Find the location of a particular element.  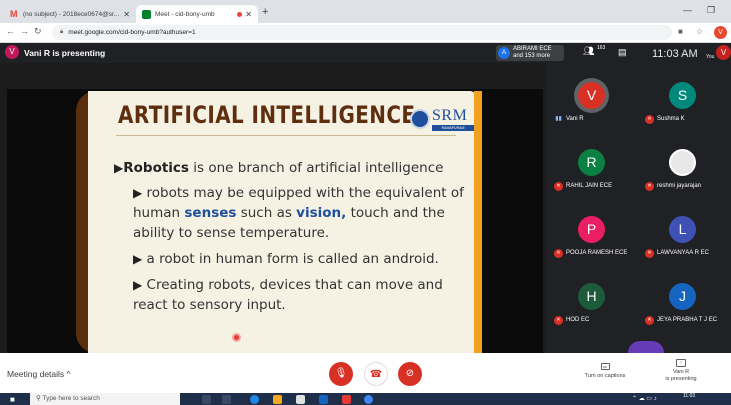

bullet-keyword: Robotics is located at coordinates (156, 168).